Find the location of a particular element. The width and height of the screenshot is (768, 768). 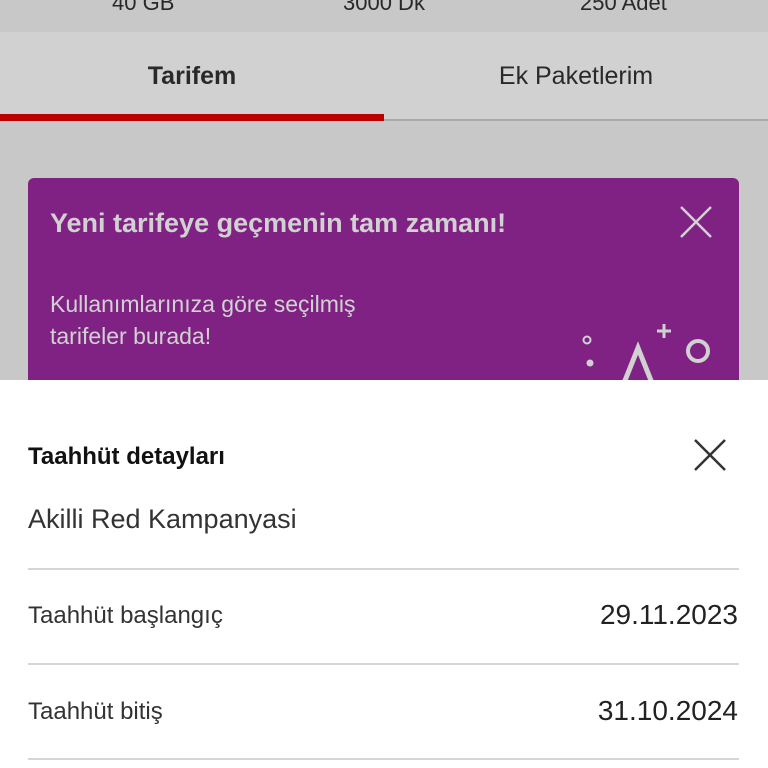

close-icon is located at coordinates (710, 455).